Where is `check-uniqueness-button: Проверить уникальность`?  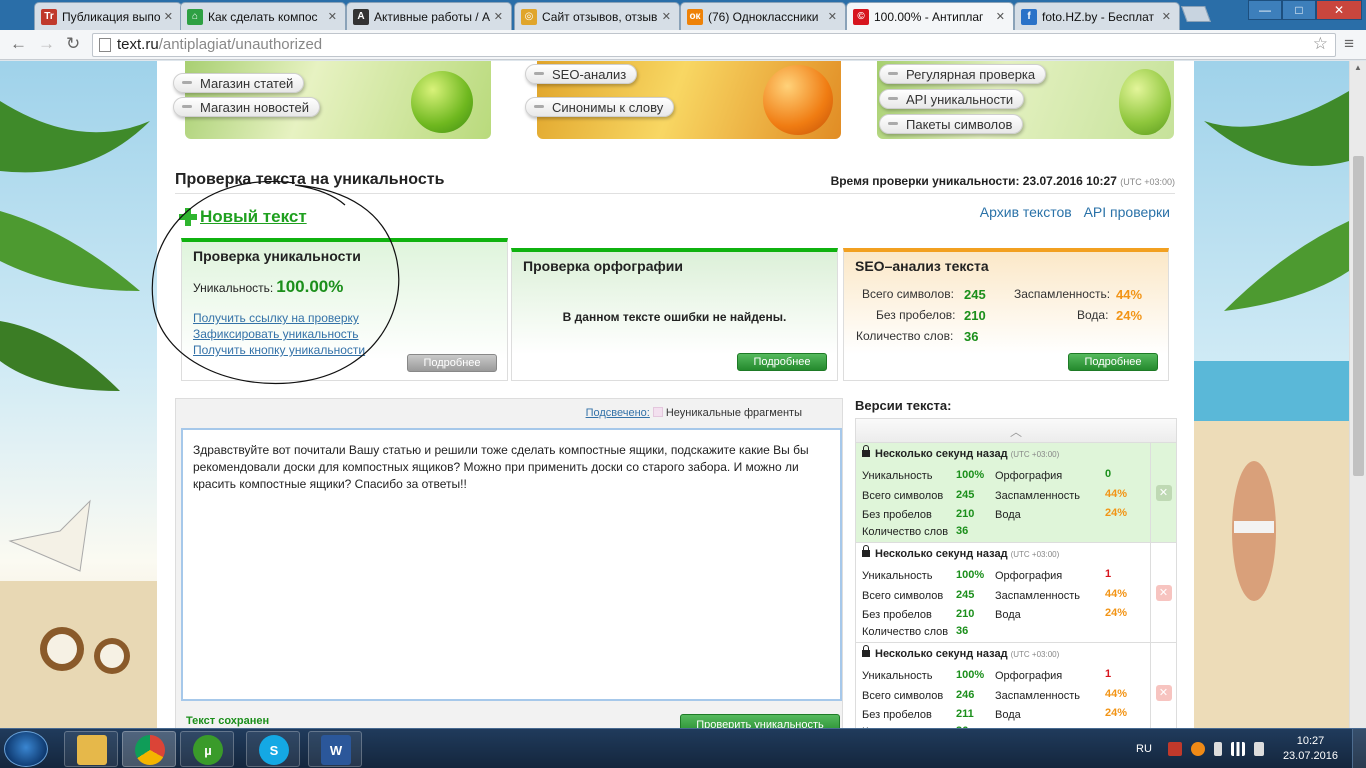
check-uniqueness-button: Проверить уникальность is located at coordinates (760, 721).